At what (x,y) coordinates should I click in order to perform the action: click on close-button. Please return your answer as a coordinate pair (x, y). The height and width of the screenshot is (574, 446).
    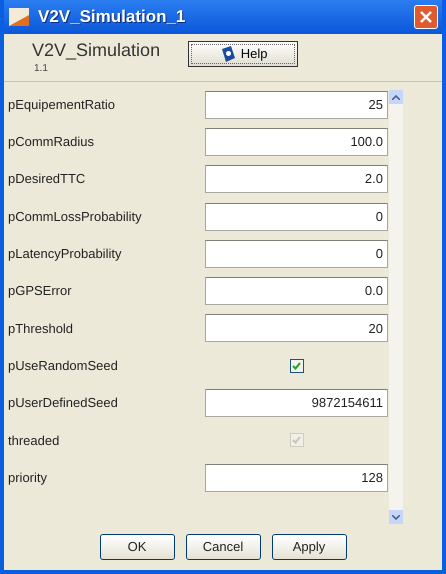
    Looking at the image, I should click on (426, 17).